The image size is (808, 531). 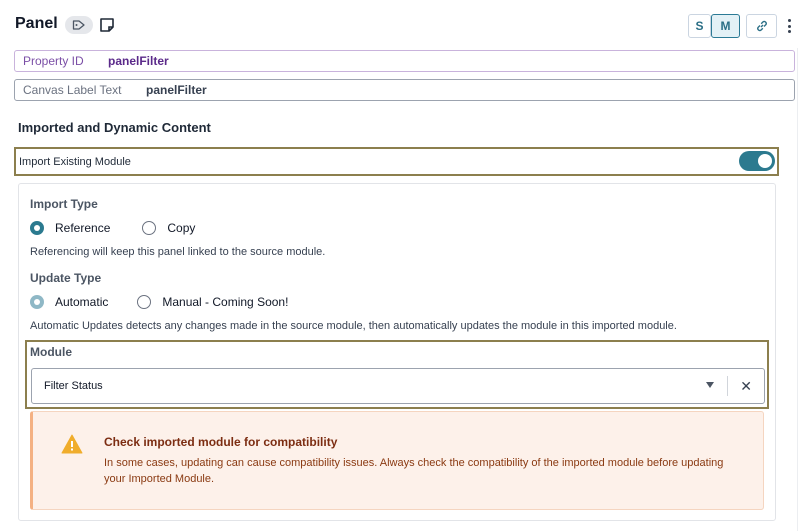 I want to click on page-title: Panel, so click(x=36, y=23).